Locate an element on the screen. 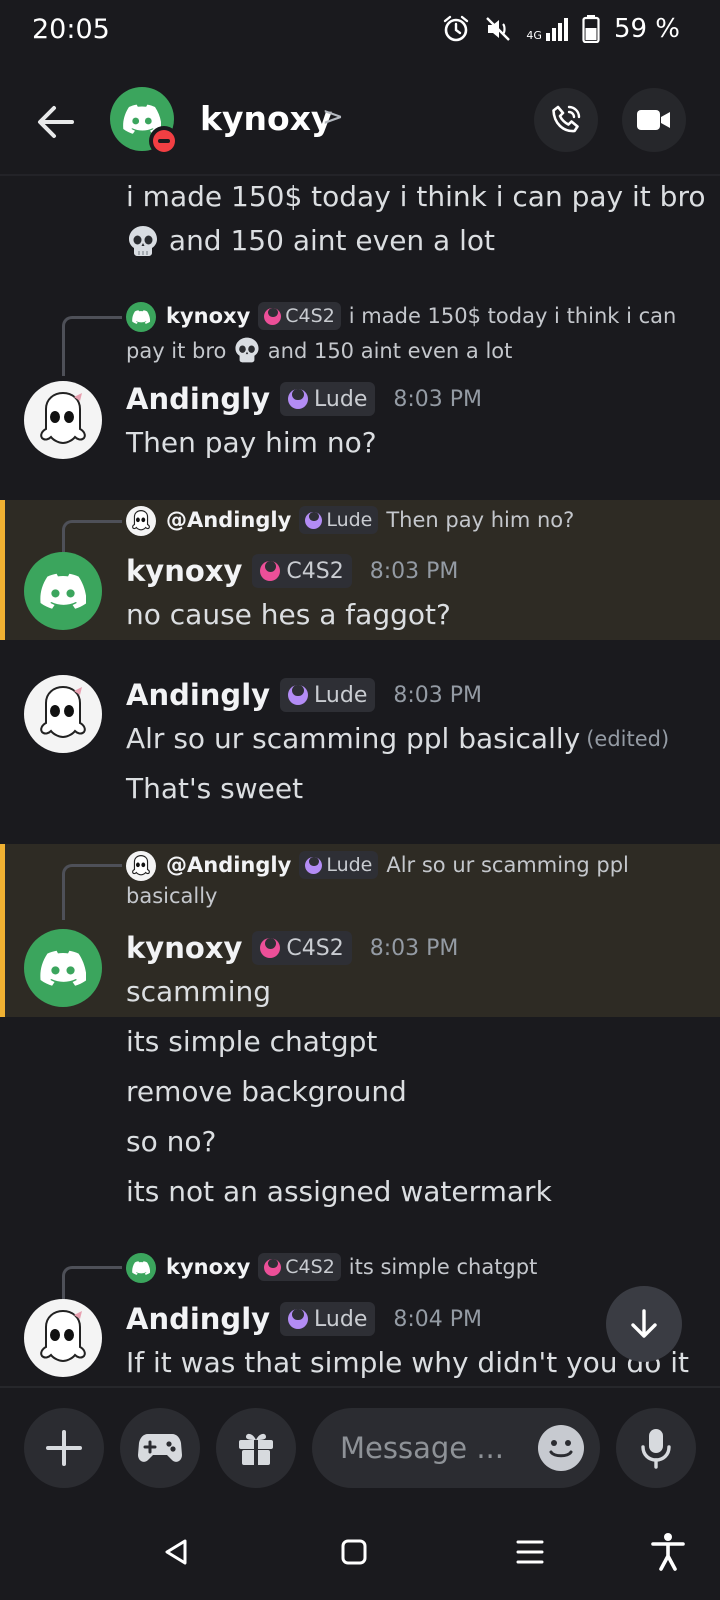  status-time: 20:05 is located at coordinates (71, 29).